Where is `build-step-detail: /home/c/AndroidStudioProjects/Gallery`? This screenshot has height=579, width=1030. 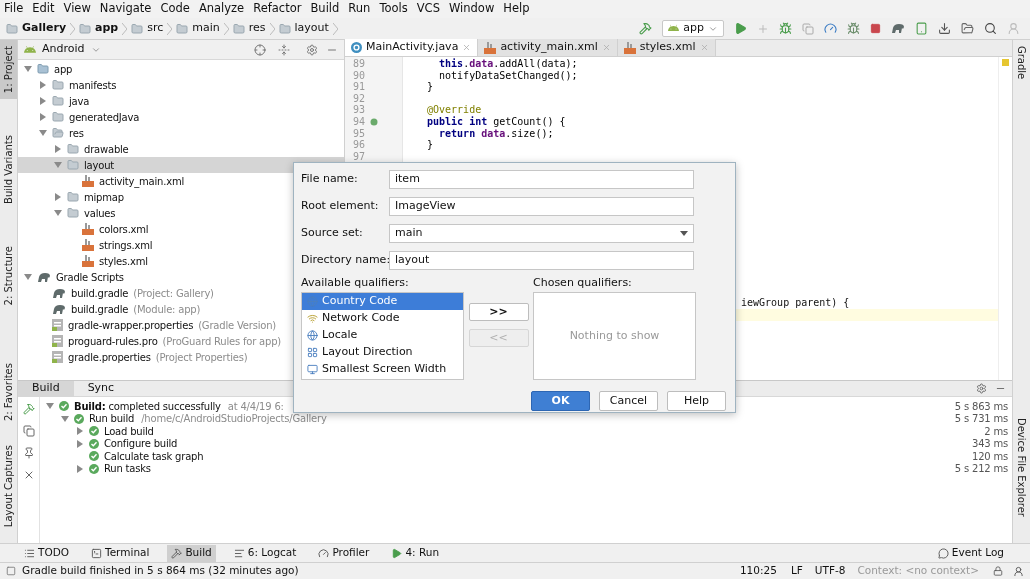 build-step-detail: /home/c/AndroidStudioProjects/Gallery is located at coordinates (234, 419).